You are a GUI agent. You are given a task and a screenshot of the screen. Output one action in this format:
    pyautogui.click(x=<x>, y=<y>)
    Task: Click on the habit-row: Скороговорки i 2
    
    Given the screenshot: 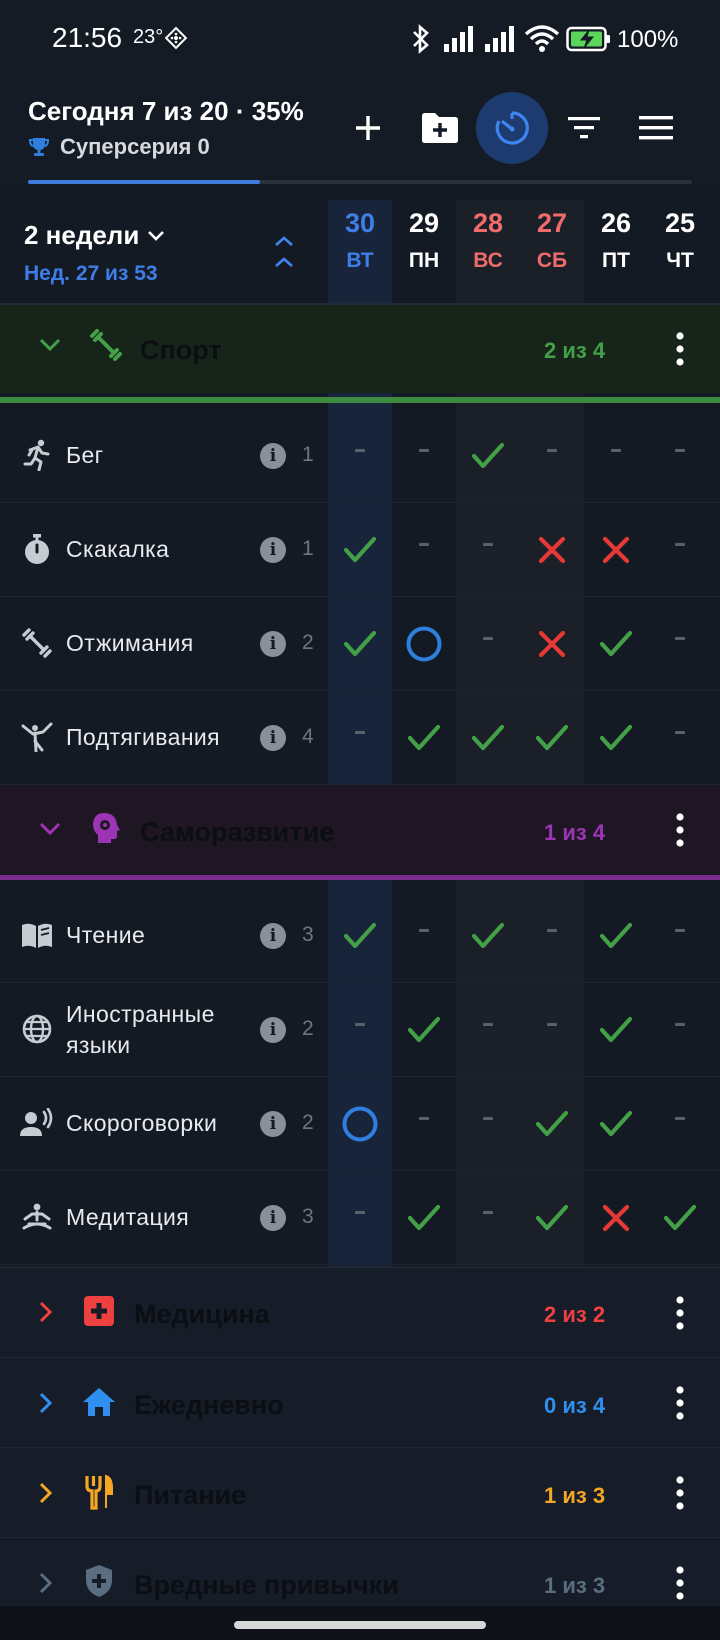 What is the action you would take?
    pyautogui.click(x=360, y=1124)
    